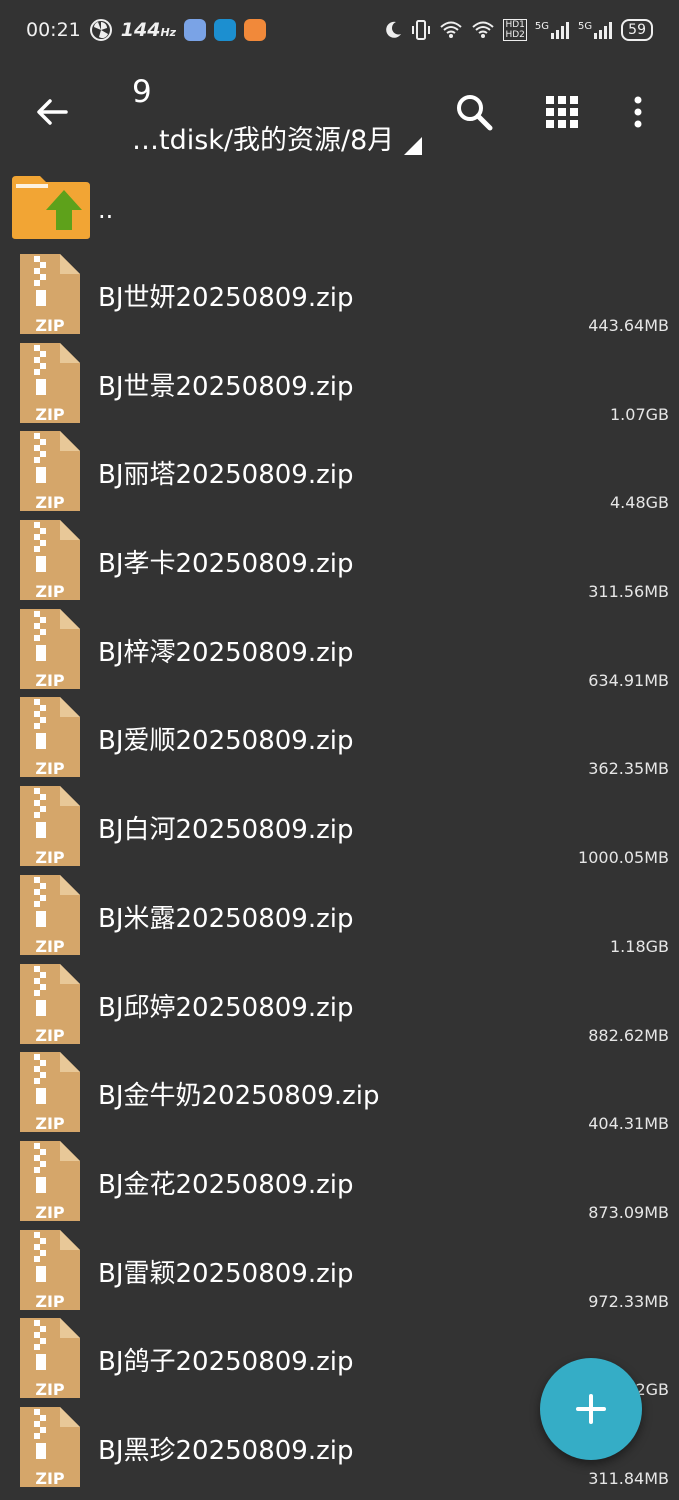  I want to click on file-row: ZIP BJ雷颖20250809.zip 972.33MB, so click(339, 1270).